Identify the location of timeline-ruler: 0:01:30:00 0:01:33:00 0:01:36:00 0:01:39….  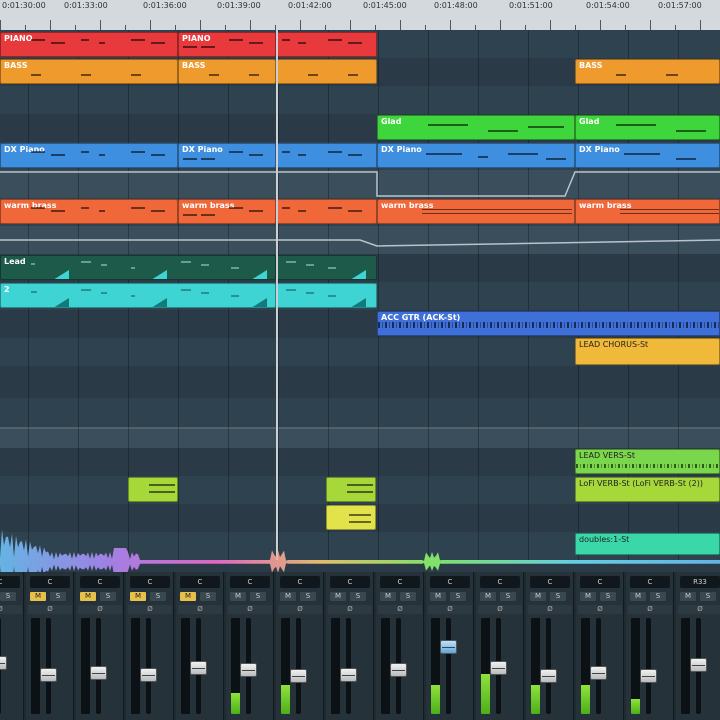
(360, 15).